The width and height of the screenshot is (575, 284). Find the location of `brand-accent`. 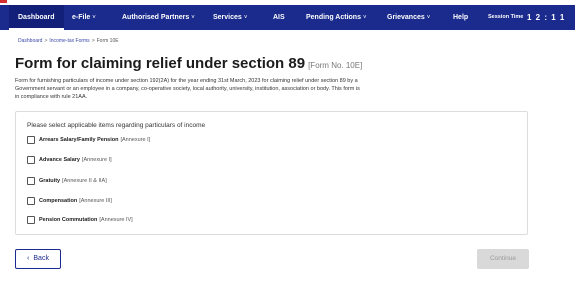

brand-accent is located at coordinates (3, 1).